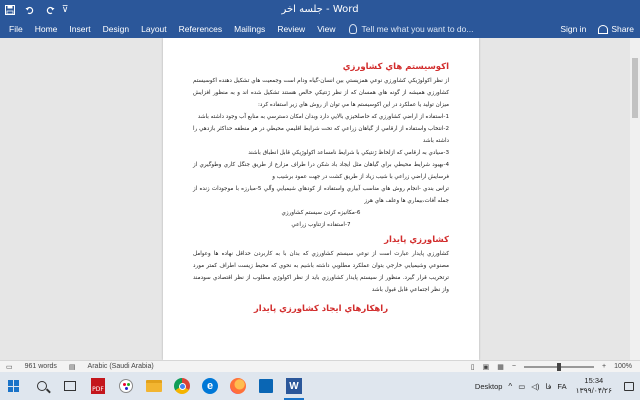  What do you see at coordinates (510, 386) in the screenshot?
I see `chevron-up-icon: ^` at bounding box center [510, 386].